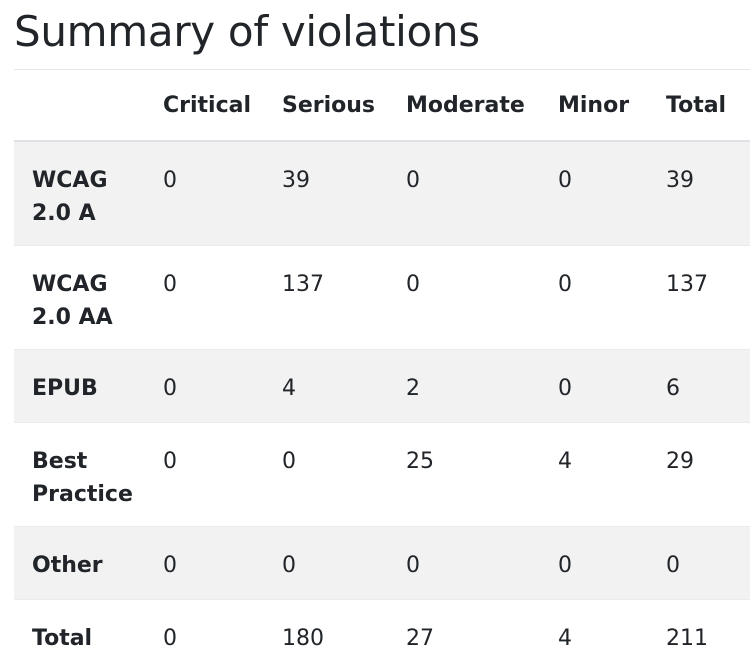 Image resolution: width=750 pixels, height=672 pixels. Describe the element at coordinates (326, 298) in the screenshot. I see `cell-serious: 137` at that location.